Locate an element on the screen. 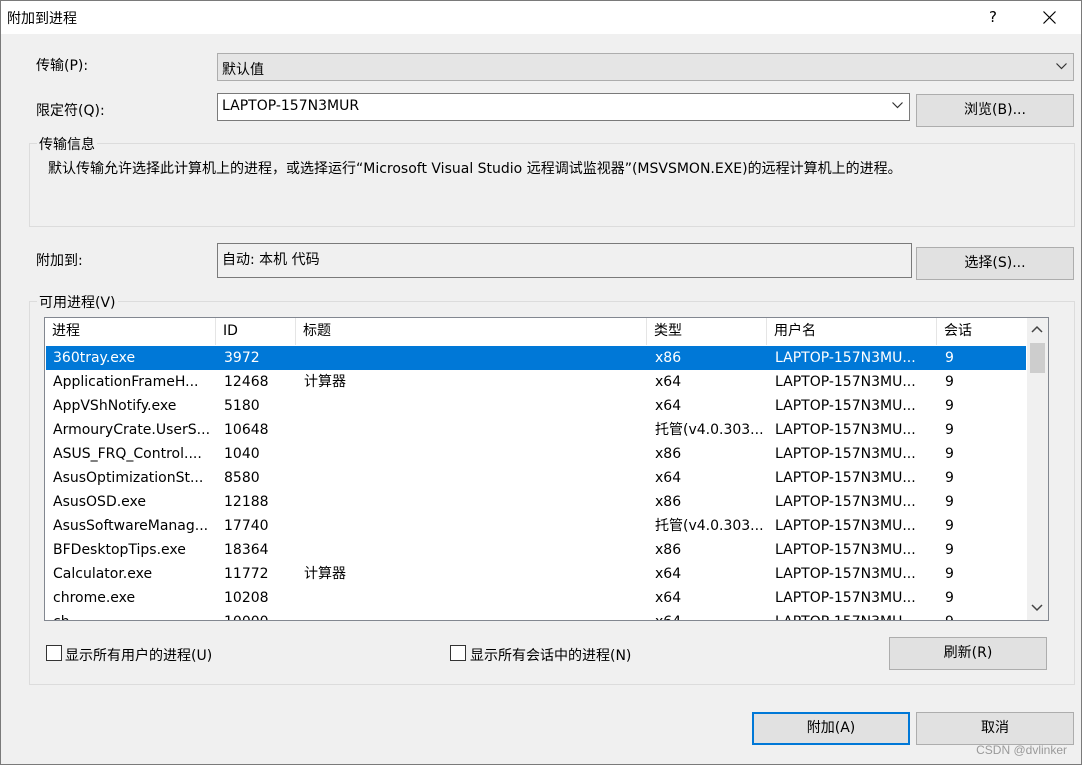 Image resolution: width=1082 pixels, height=765 pixels. show-all-users-checkbox is located at coordinates (54, 653).